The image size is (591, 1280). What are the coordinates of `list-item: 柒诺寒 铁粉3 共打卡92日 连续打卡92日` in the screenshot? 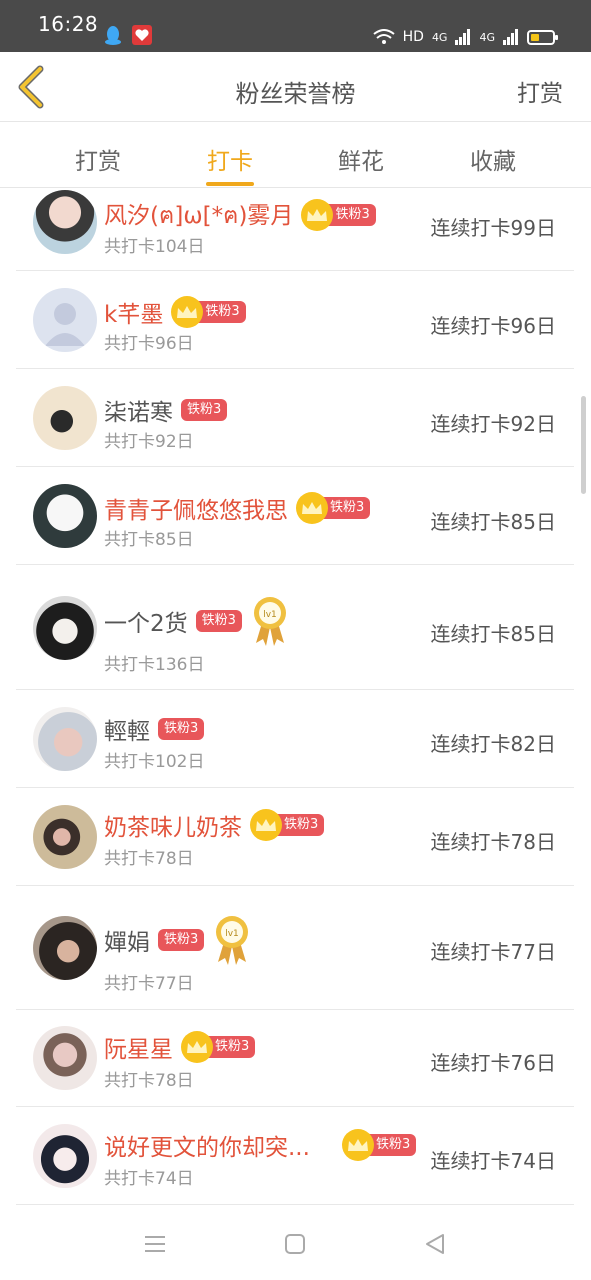 It's located at (295, 418).